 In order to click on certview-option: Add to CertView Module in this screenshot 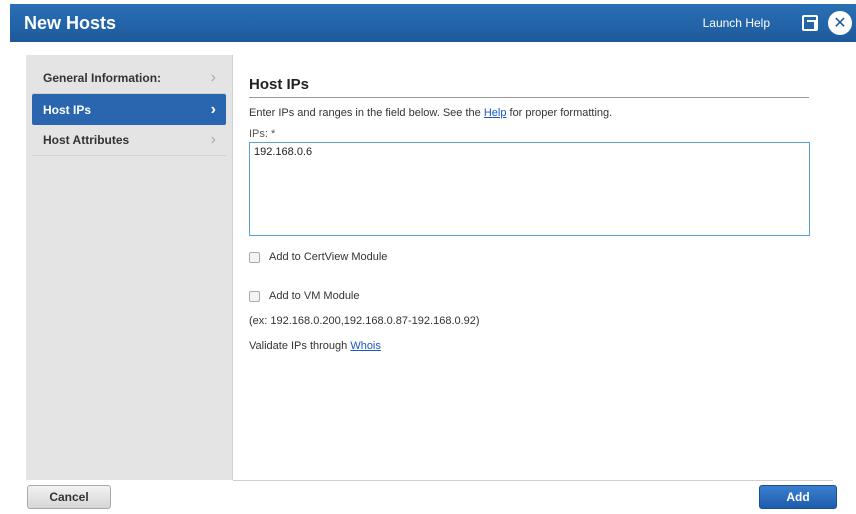, I will do `click(541, 257)`.